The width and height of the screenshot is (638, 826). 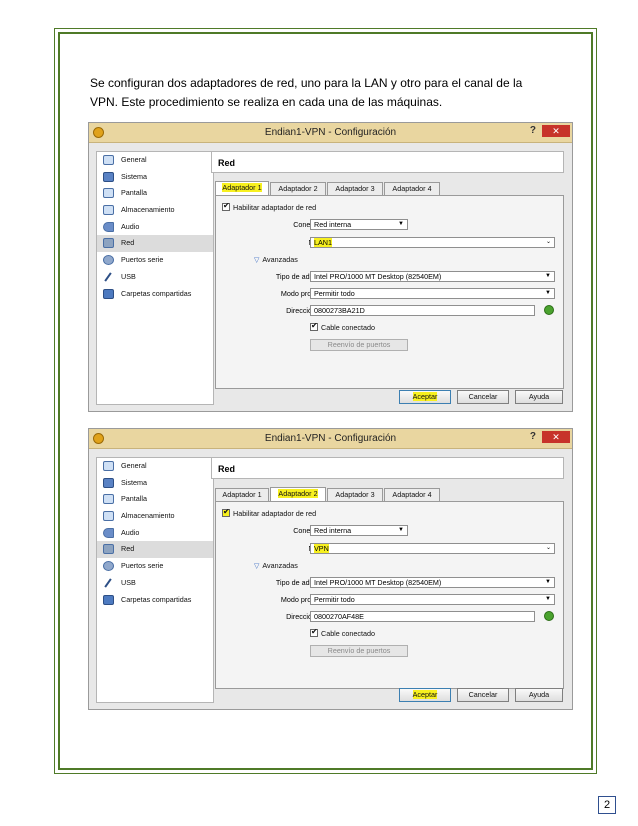 What do you see at coordinates (339, 616) in the screenshot?
I see `mac-value: 0800270AF48E` at bounding box center [339, 616].